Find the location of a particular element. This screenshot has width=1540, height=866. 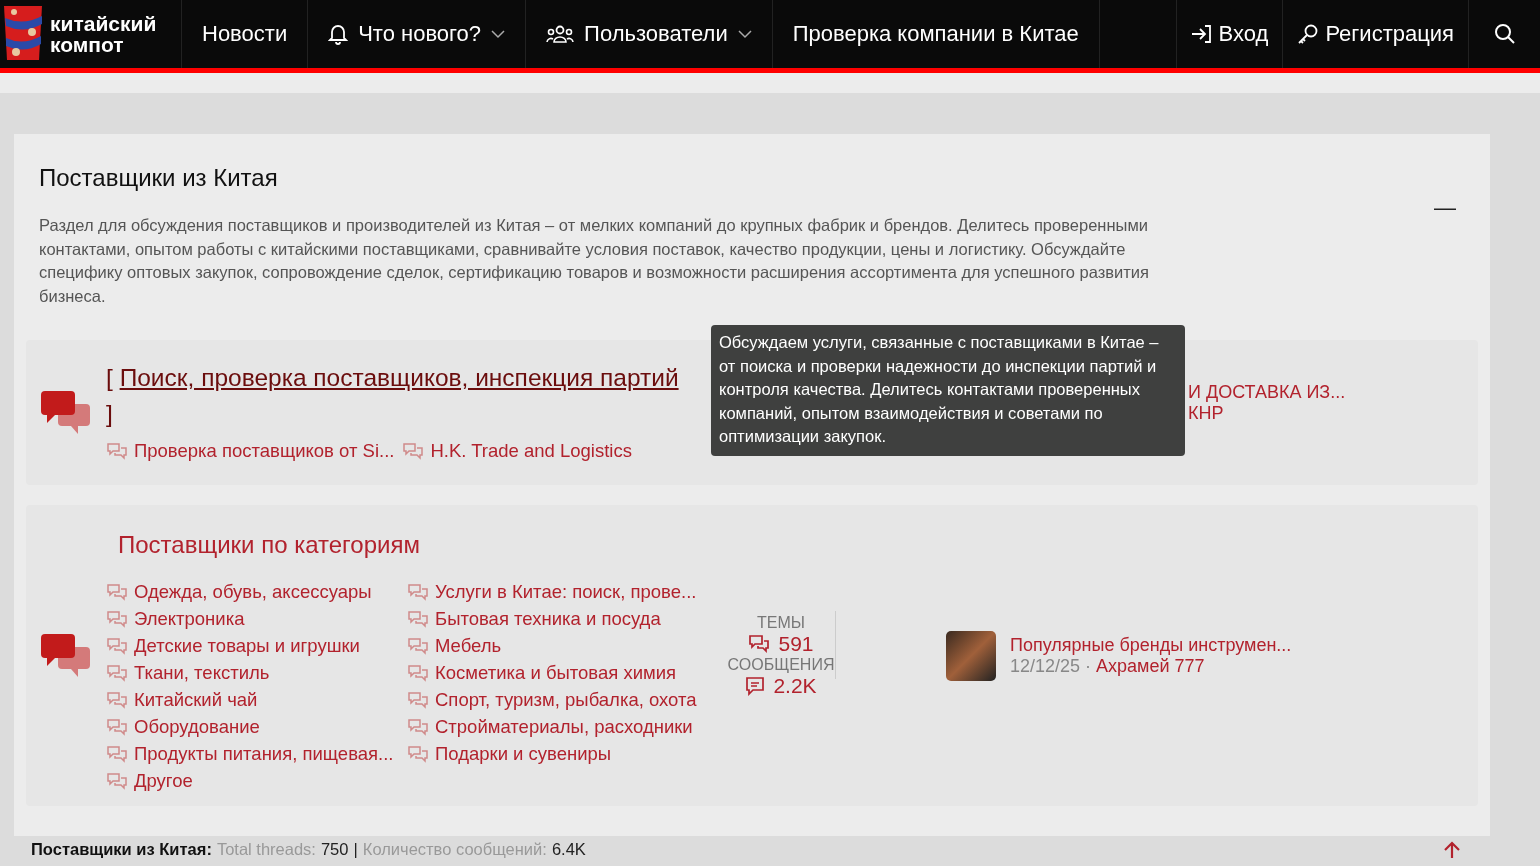

threads-icon is located at coordinates (759, 643).